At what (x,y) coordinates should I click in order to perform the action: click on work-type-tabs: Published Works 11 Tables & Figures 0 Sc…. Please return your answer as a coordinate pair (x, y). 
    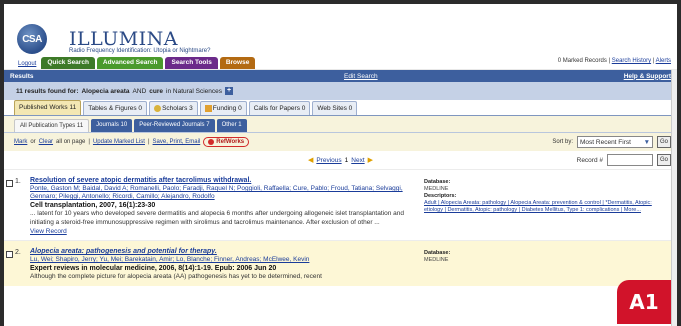
    Looking at the image, I should click on (340, 108).